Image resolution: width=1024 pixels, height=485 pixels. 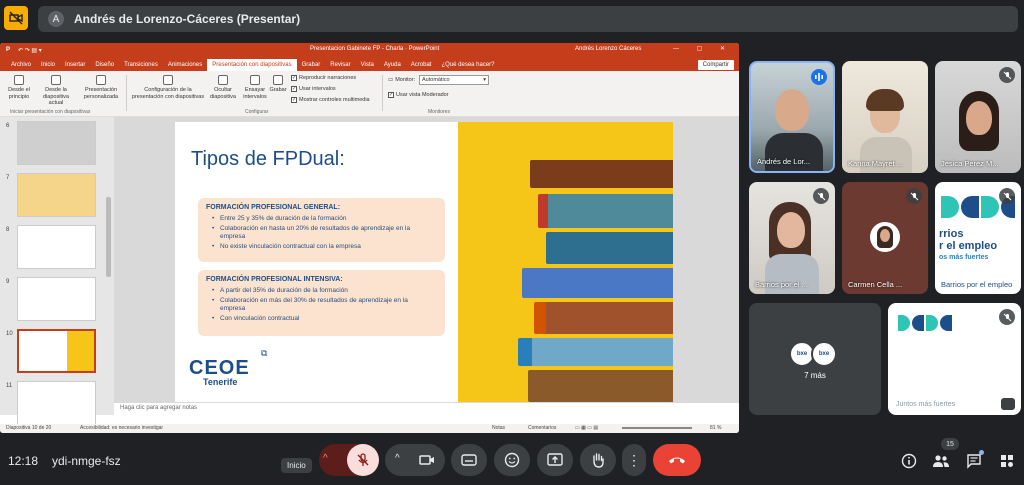 What do you see at coordinates (104, 66) in the screenshot?
I see `ribbon-tab: Diseño` at bounding box center [104, 66].